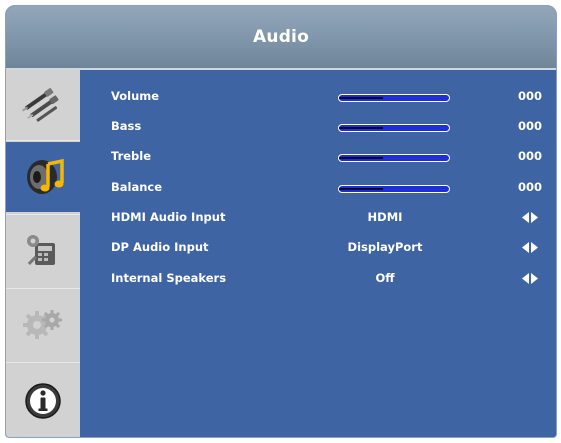 The width and height of the screenshot is (561, 443). Describe the element at coordinates (318, 157) in the screenshot. I see `treble-row: Treble 000` at that location.